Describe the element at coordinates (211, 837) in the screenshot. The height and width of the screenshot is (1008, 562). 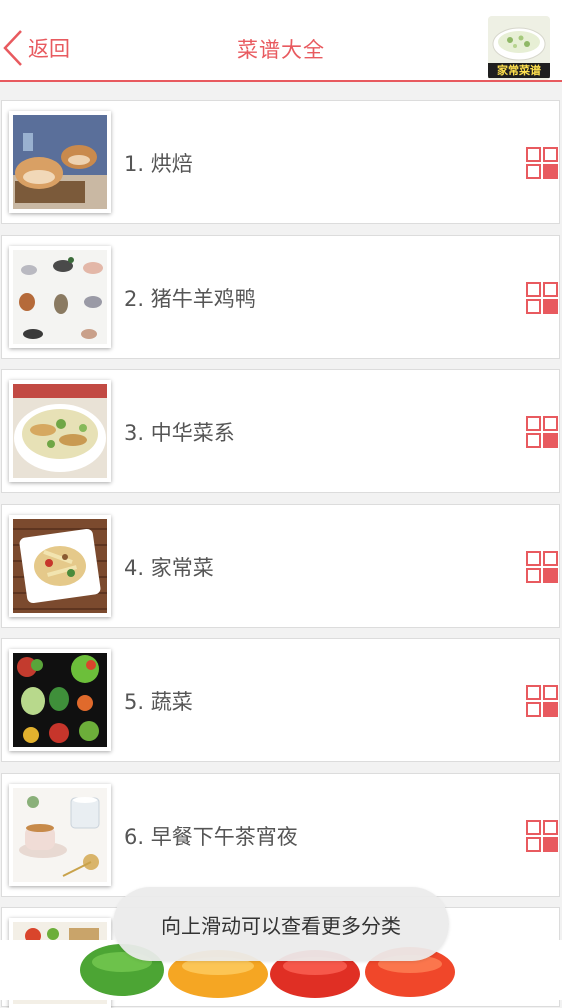
I see `category-label: 6. 早餐下午茶宵夜` at that location.